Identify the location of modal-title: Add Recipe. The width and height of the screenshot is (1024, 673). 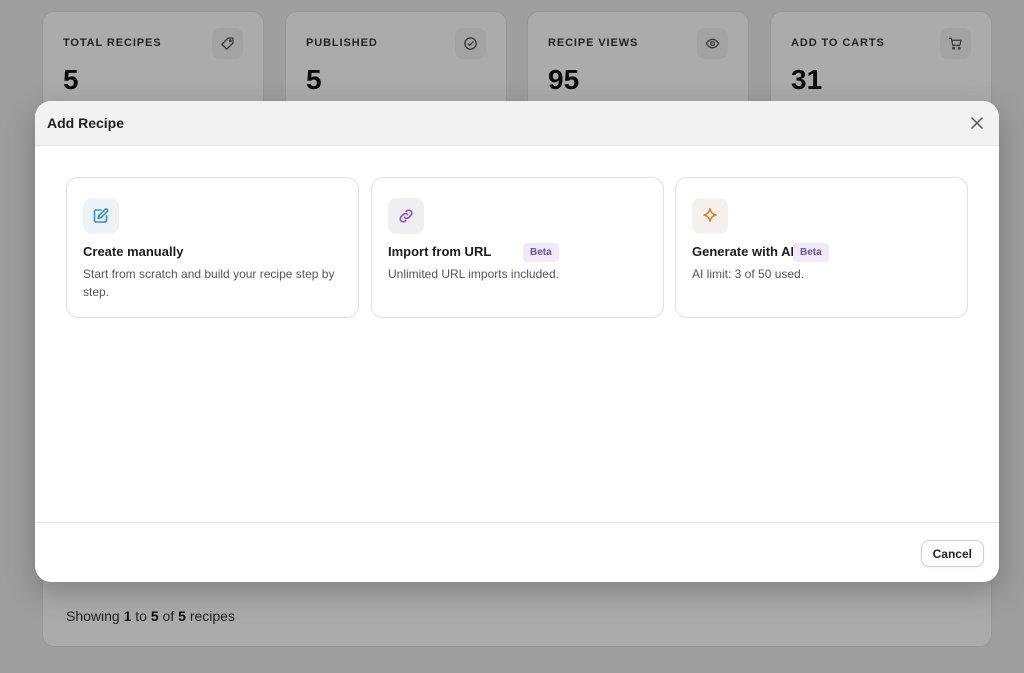
(86, 123).